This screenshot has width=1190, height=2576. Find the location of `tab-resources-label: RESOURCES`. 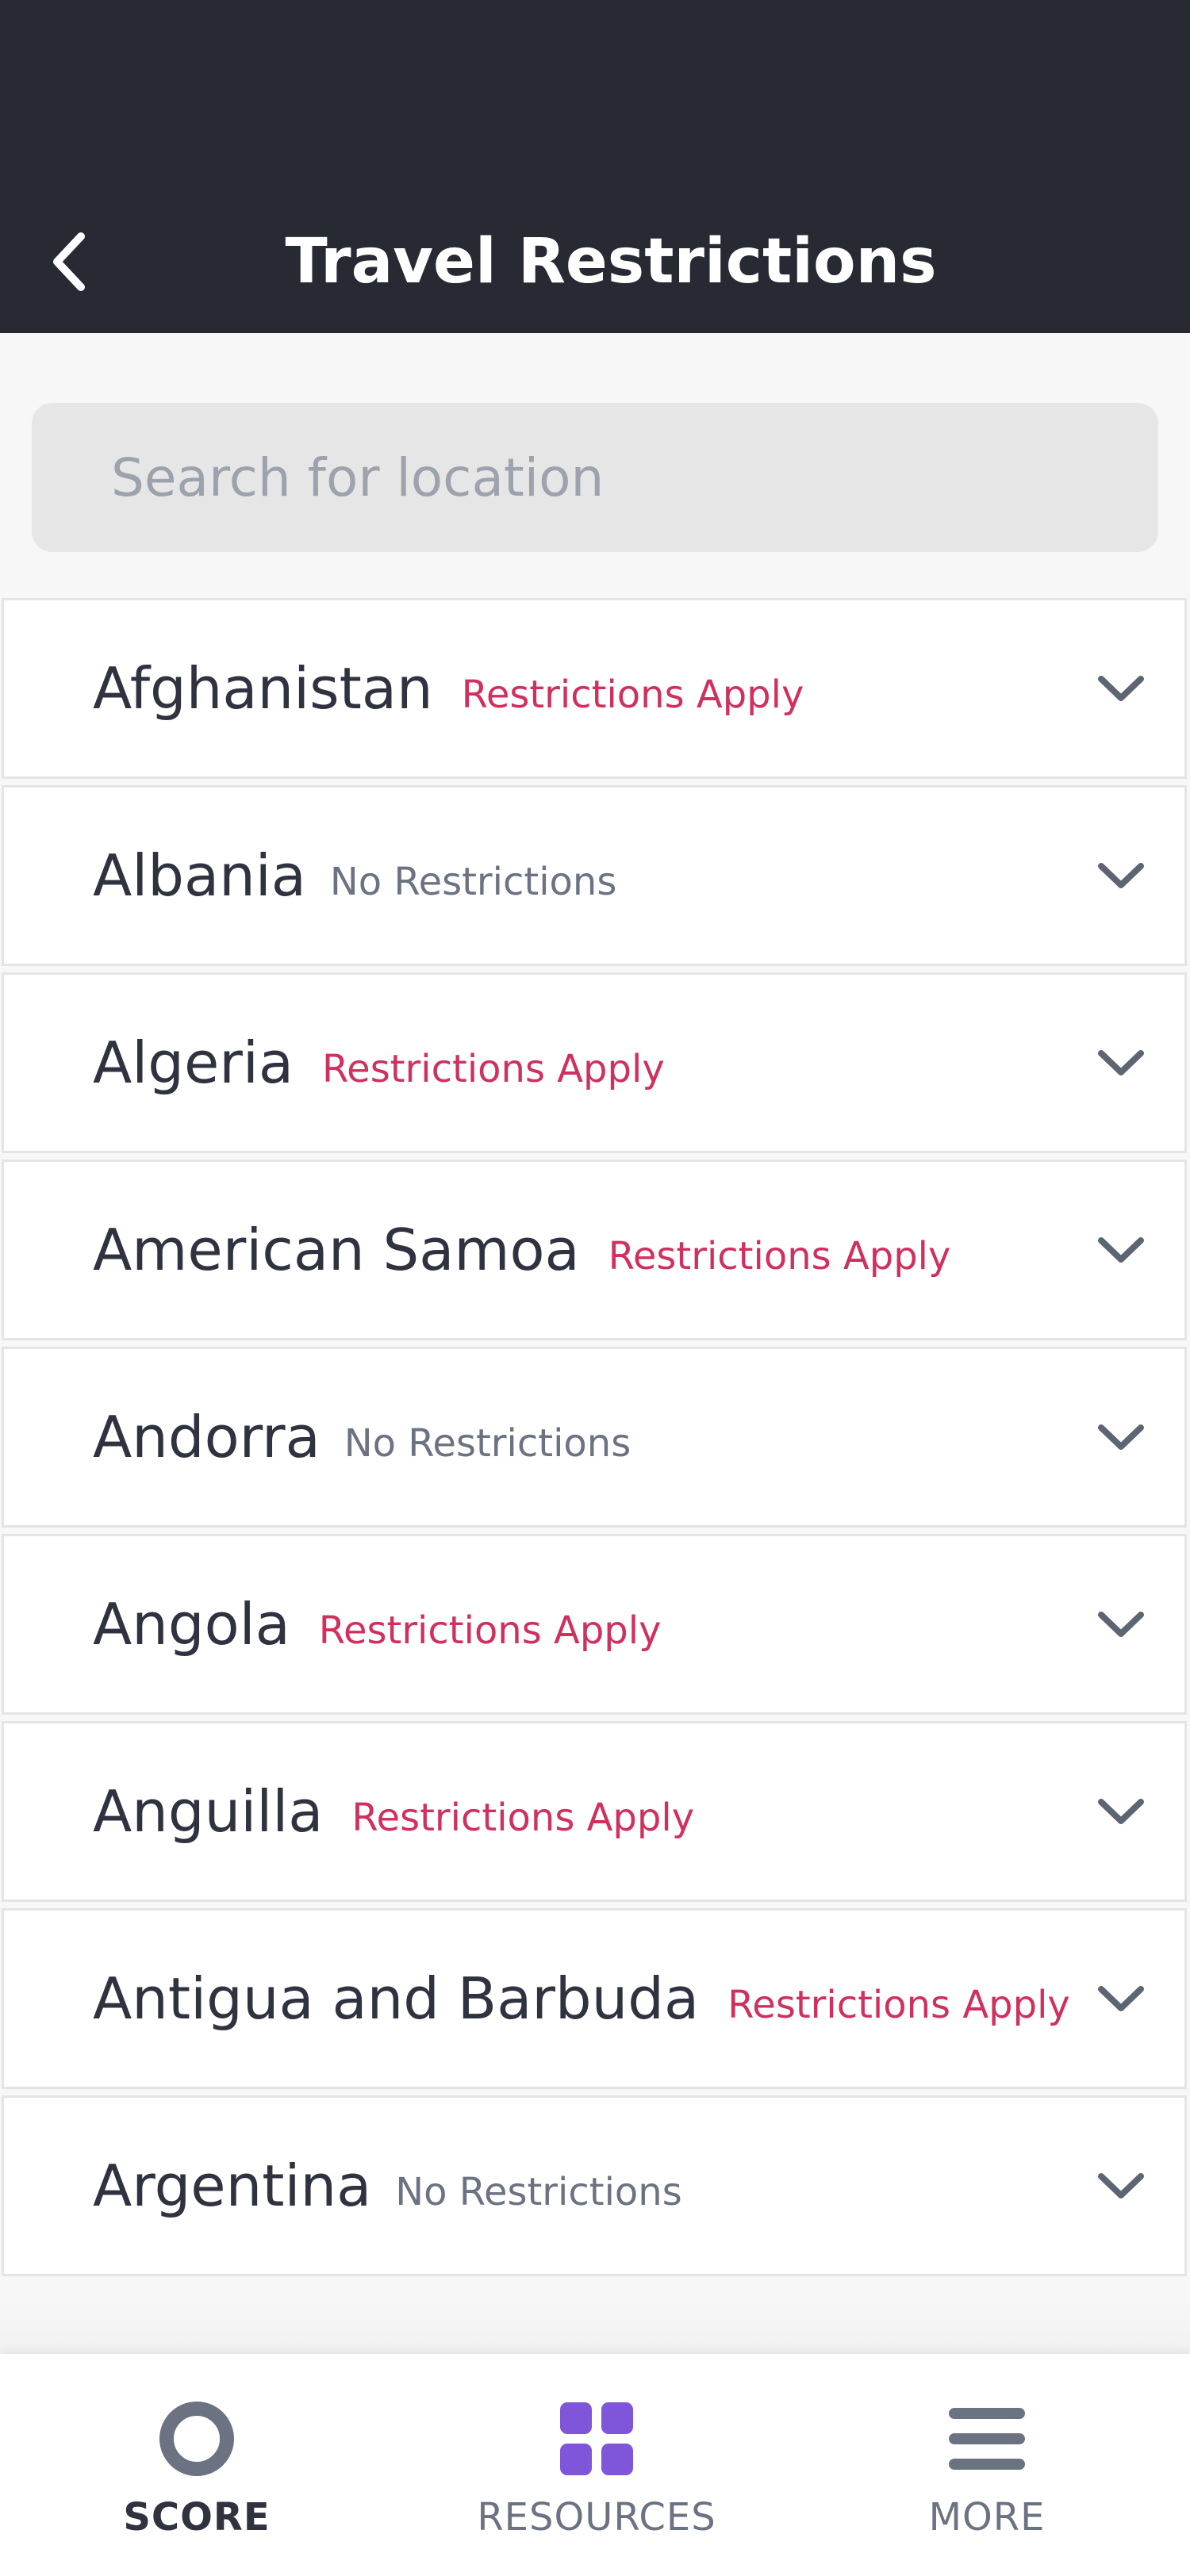

tab-resources-label: RESOURCES is located at coordinates (596, 2517).